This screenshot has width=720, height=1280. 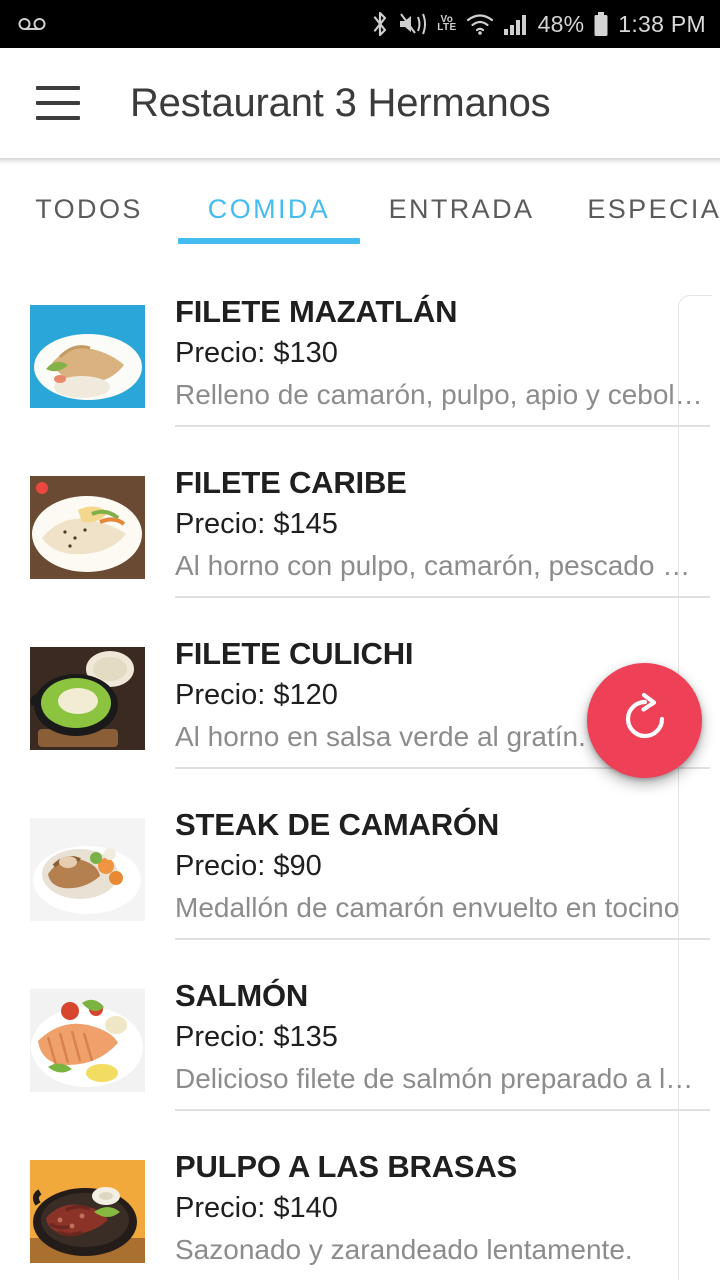 I want to click on filete-caribe-photo, so click(x=87, y=527).